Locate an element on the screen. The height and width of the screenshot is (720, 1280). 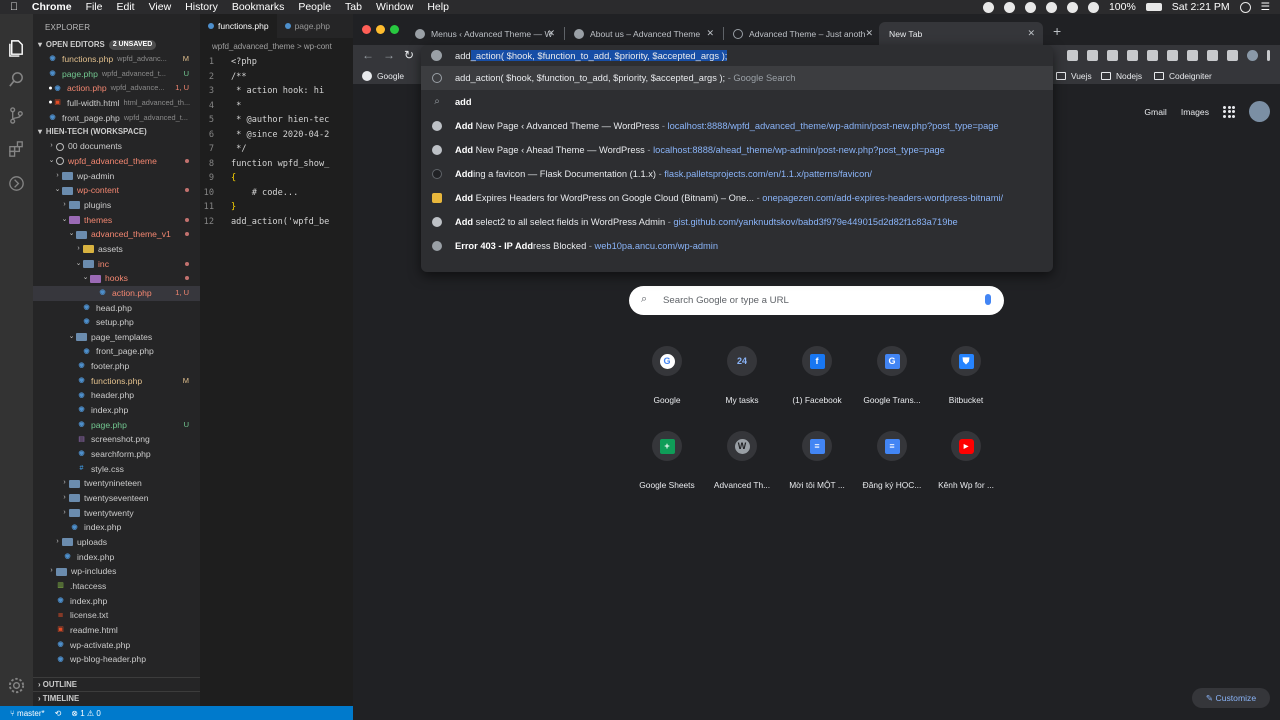
extension-shield-icon is located at coordinates (1212, 55).